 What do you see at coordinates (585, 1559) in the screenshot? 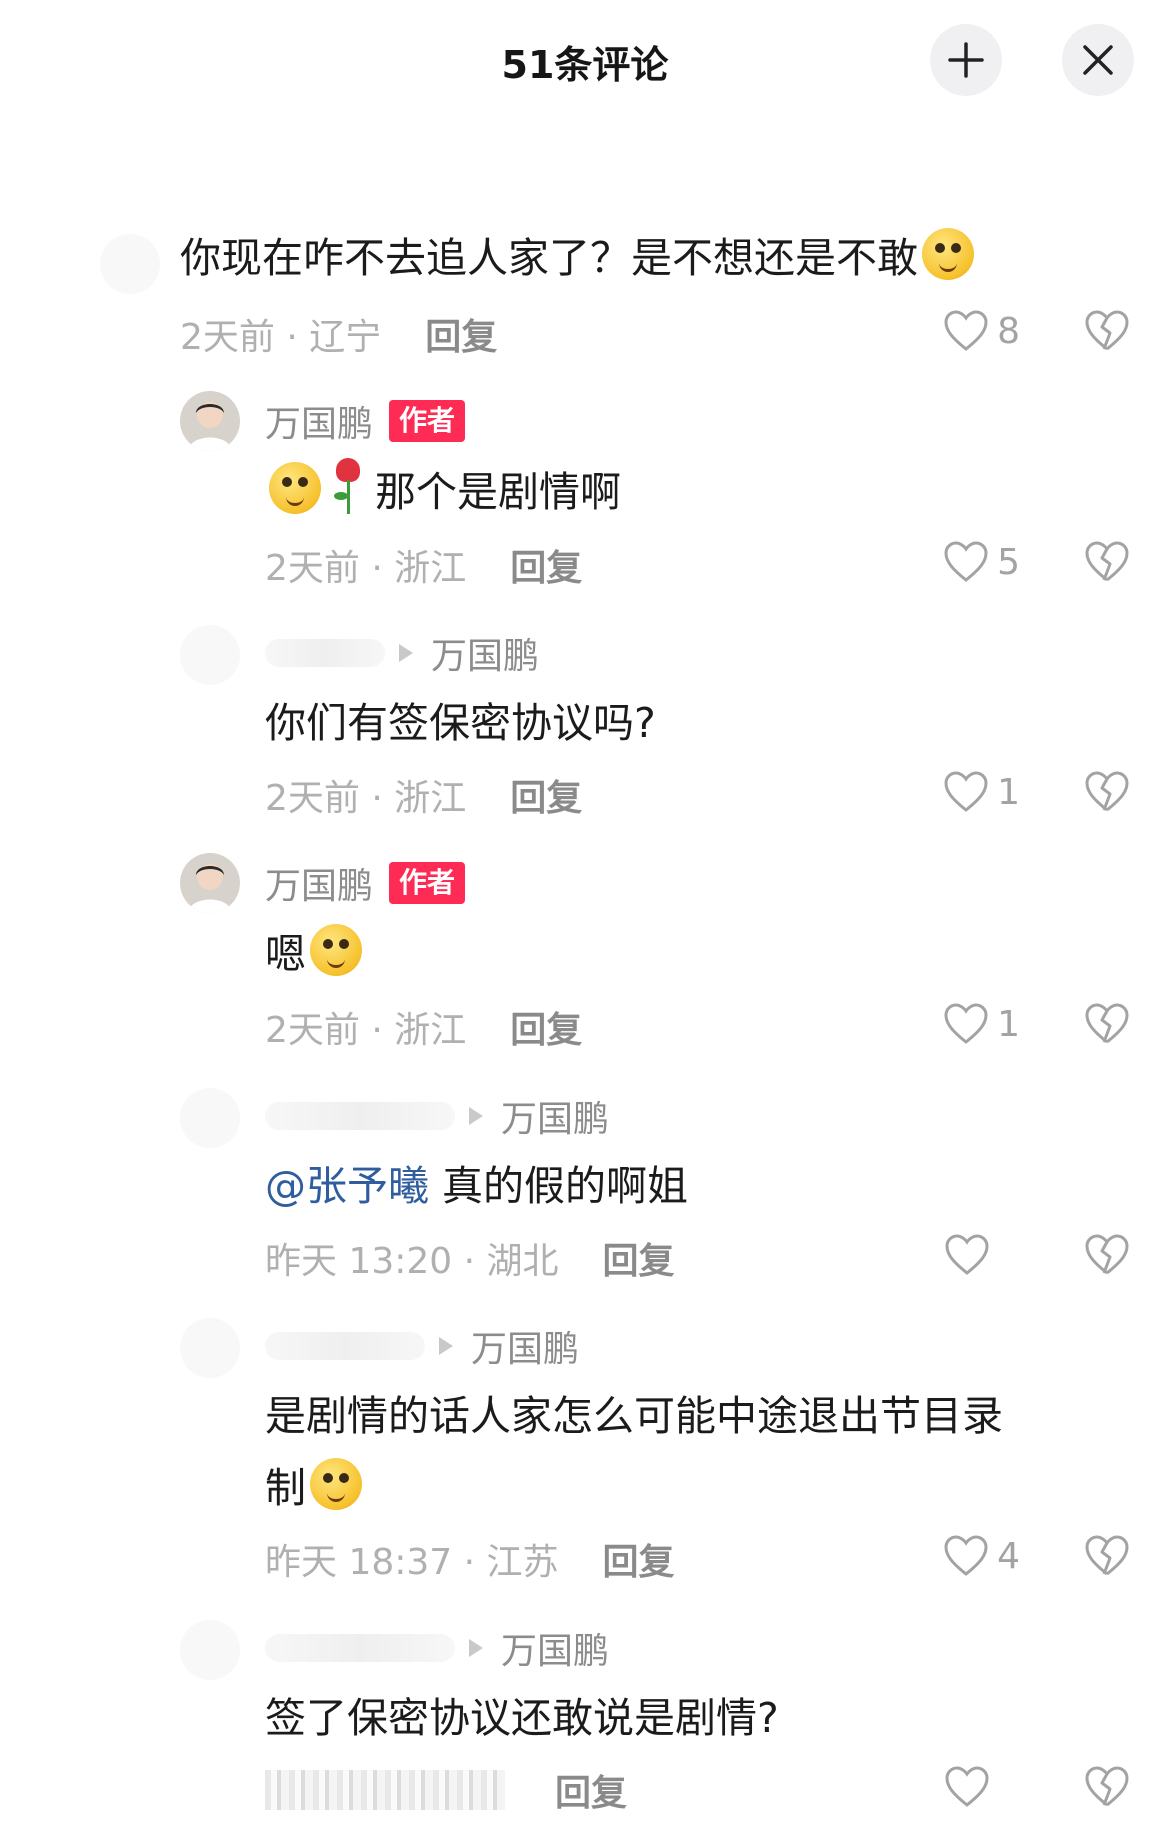
I see `comment-actions: 4` at bounding box center [585, 1559].